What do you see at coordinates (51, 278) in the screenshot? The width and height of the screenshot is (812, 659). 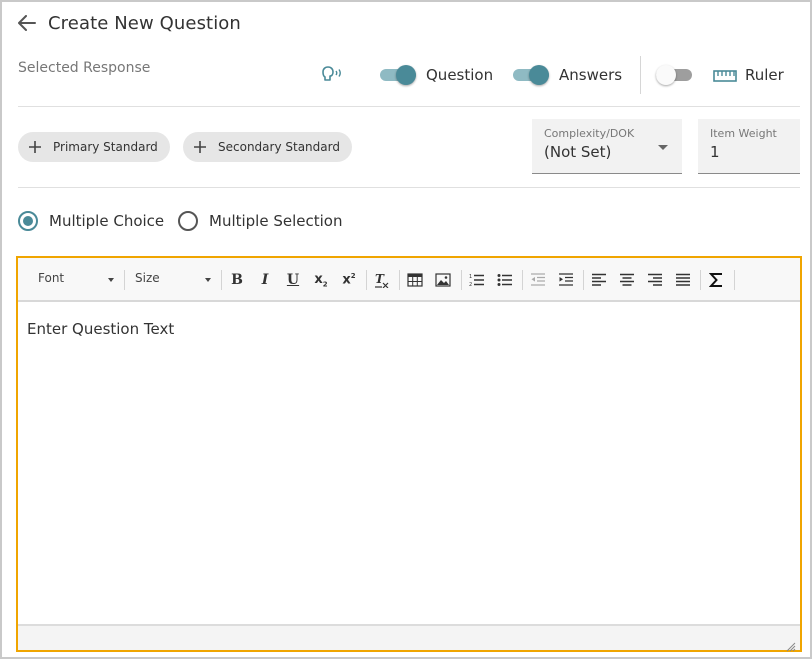 I see `font-select-label: Font` at bounding box center [51, 278].